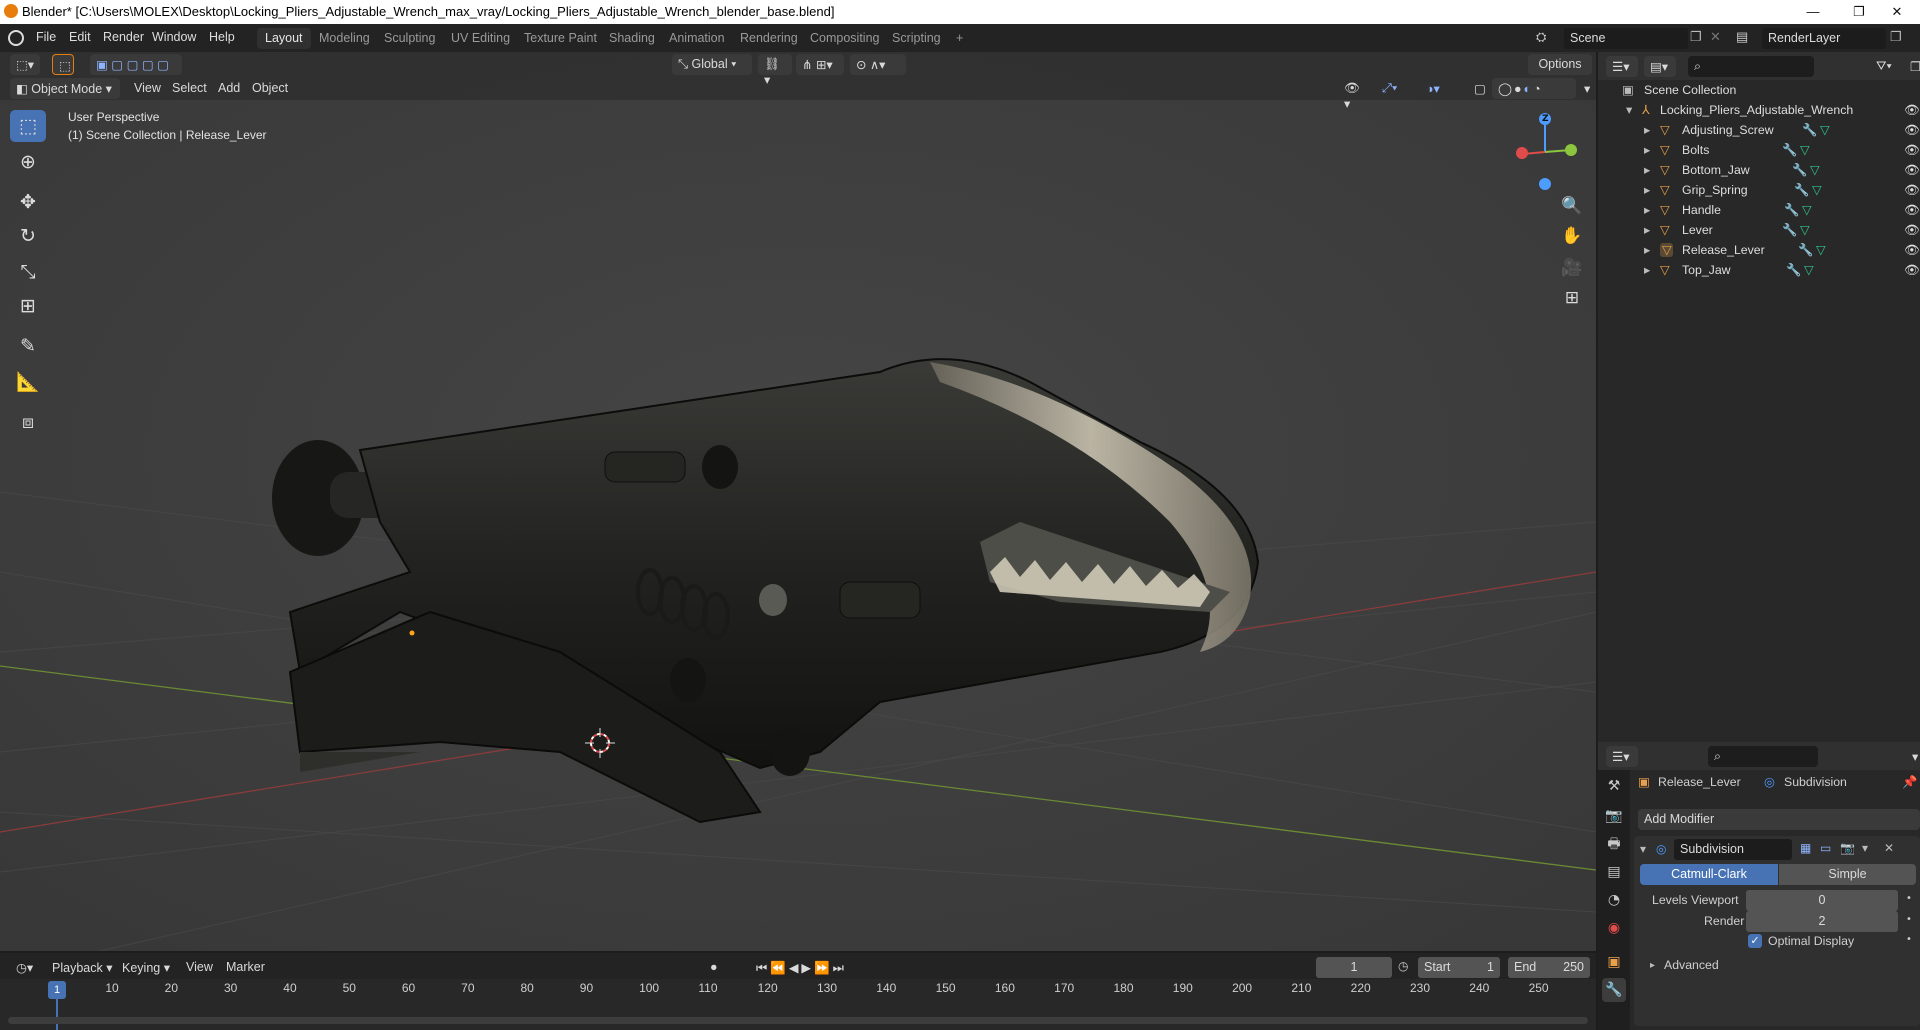 The width and height of the screenshot is (1920, 1030). Describe the element at coordinates (63, 64) in the screenshot. I see `select-box-tool-icon: ⬚` at that location.